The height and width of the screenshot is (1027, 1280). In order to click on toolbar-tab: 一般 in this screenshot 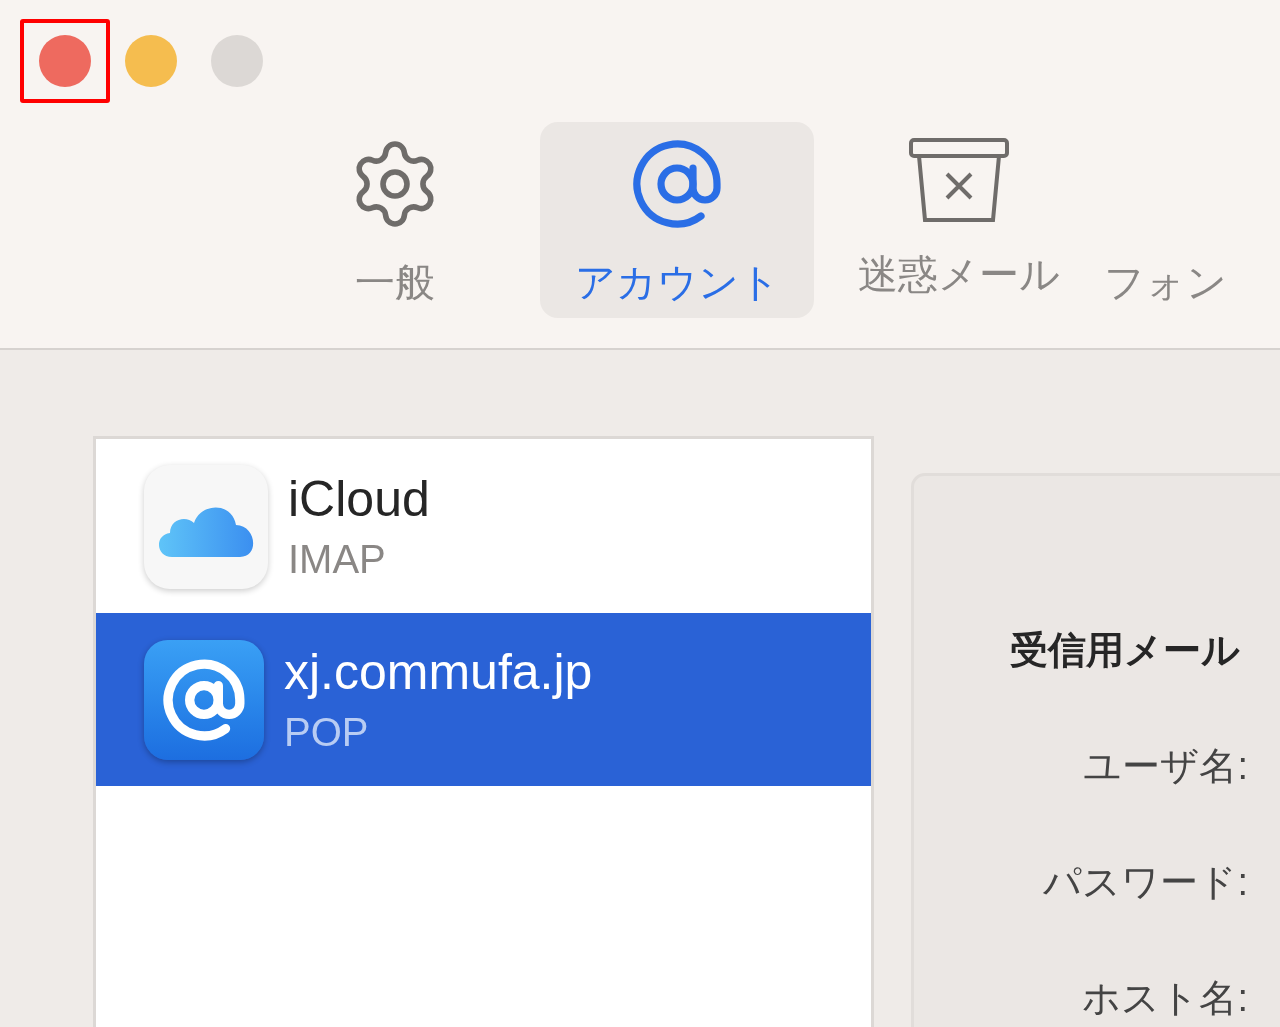, I will do `click(395, 220)`.